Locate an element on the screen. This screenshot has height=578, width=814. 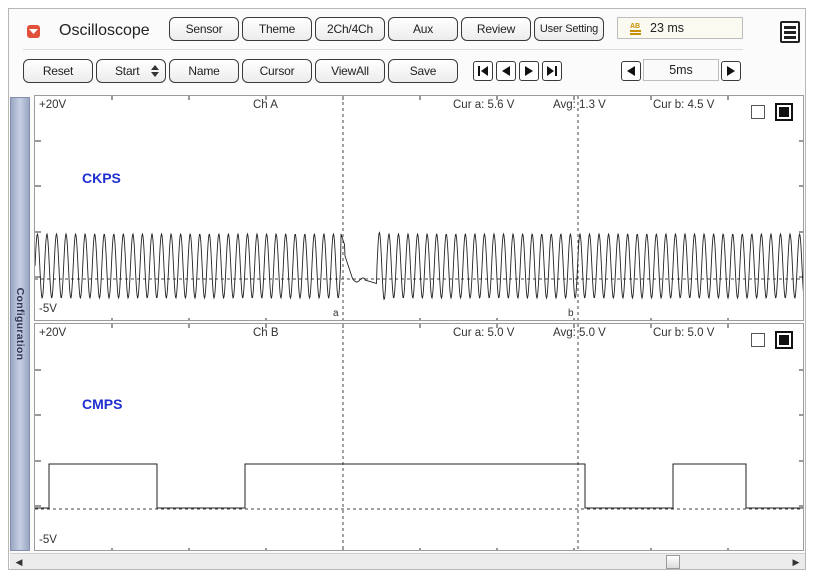
channel-b-cursor-a-value: Cur a: 5.0 V is located at coordinates (484, 333).